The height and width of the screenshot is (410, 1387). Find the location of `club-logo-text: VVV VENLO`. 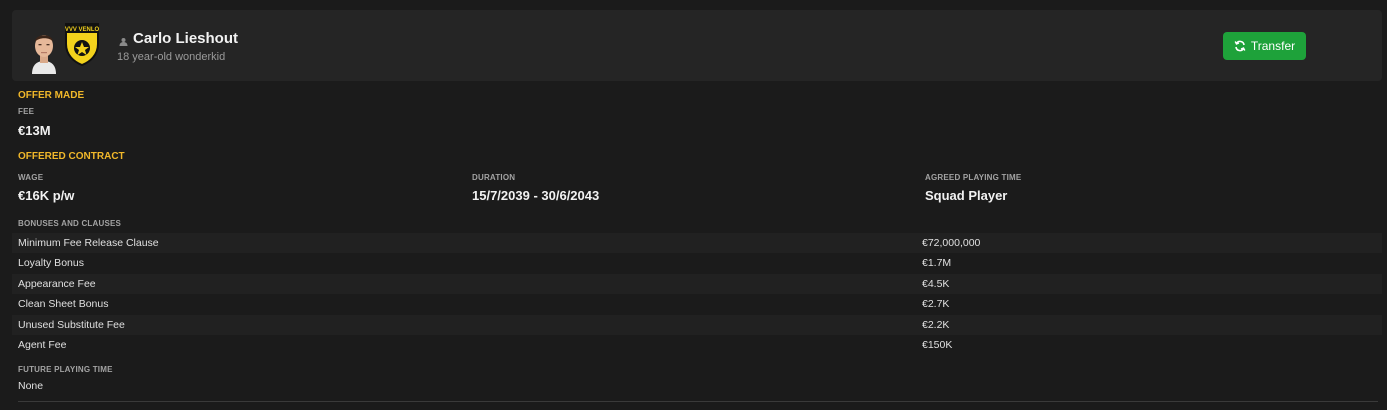

club-logo-text: VVV VENLO is located at coordinates (82, 30).